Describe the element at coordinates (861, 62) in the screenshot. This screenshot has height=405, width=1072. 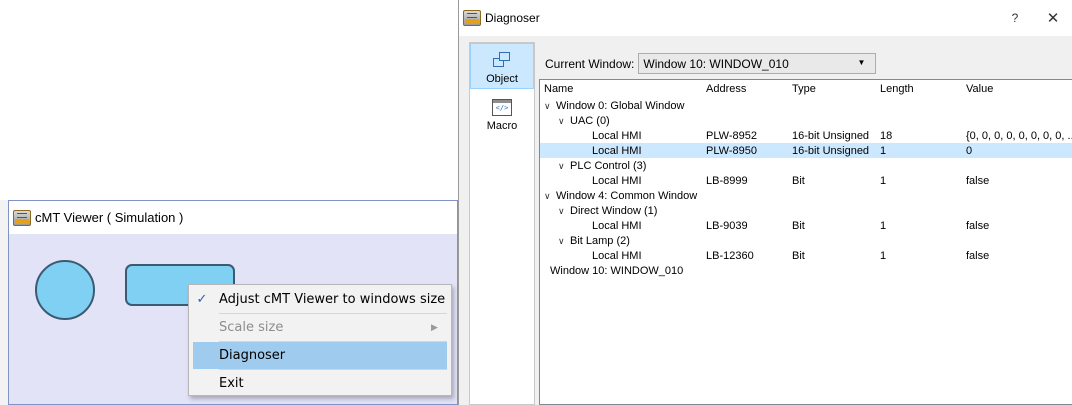
I see `dropdown-arrow-icon: ▼` at that location.